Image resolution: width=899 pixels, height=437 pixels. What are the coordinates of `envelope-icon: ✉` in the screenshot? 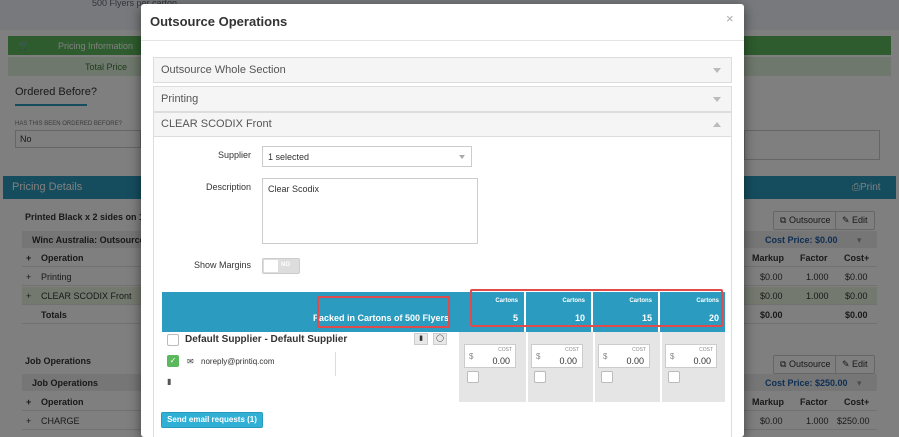 It's located at (190, 361).